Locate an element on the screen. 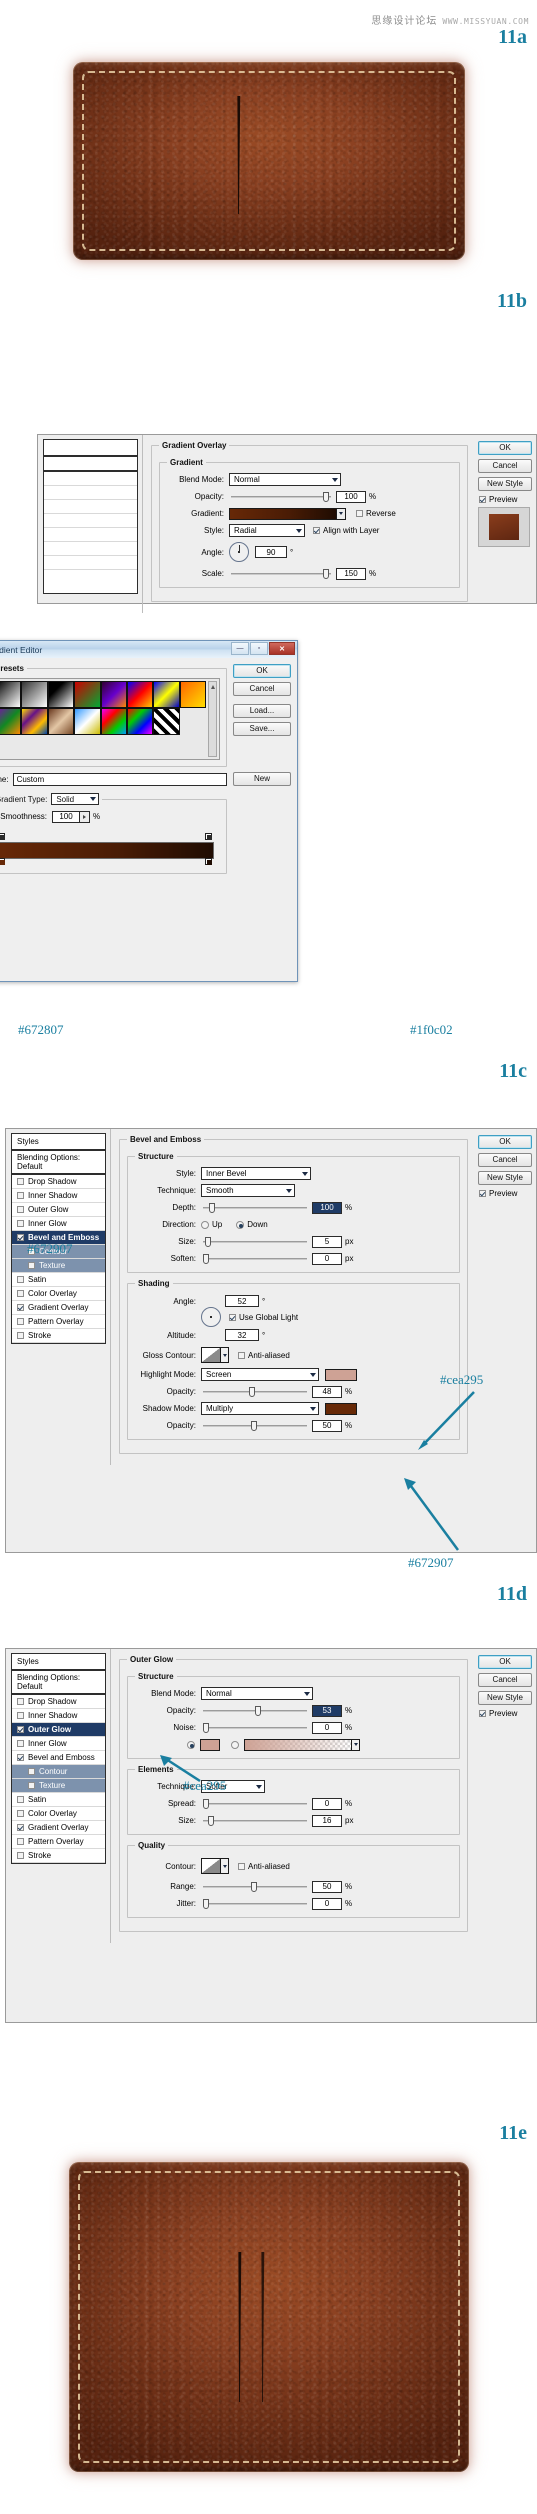 The width and height of the screenshot is (537, 2514). preview-checkbox: Preview is located at coordinates (505, 1193).